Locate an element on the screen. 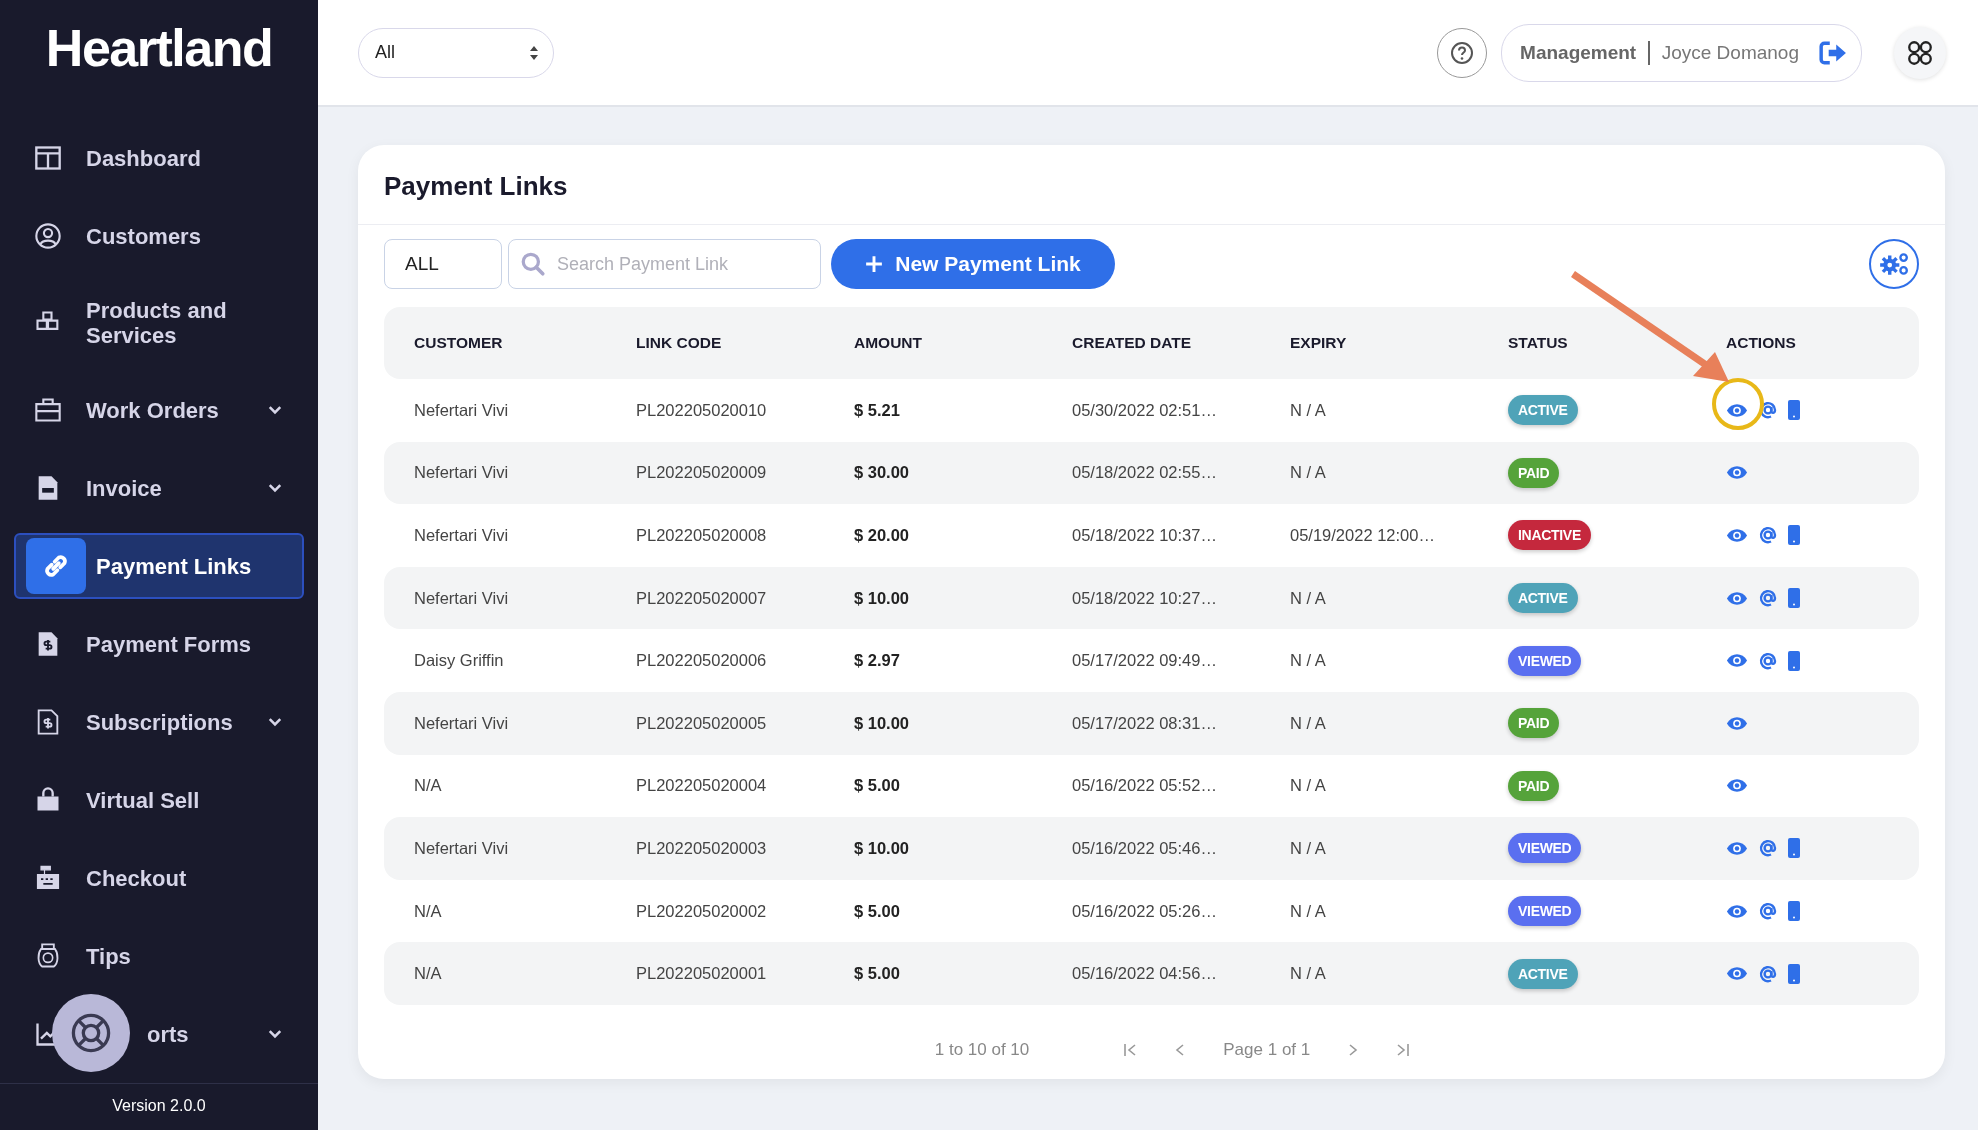  toolbox-icon is located at coordinates (48, 410).